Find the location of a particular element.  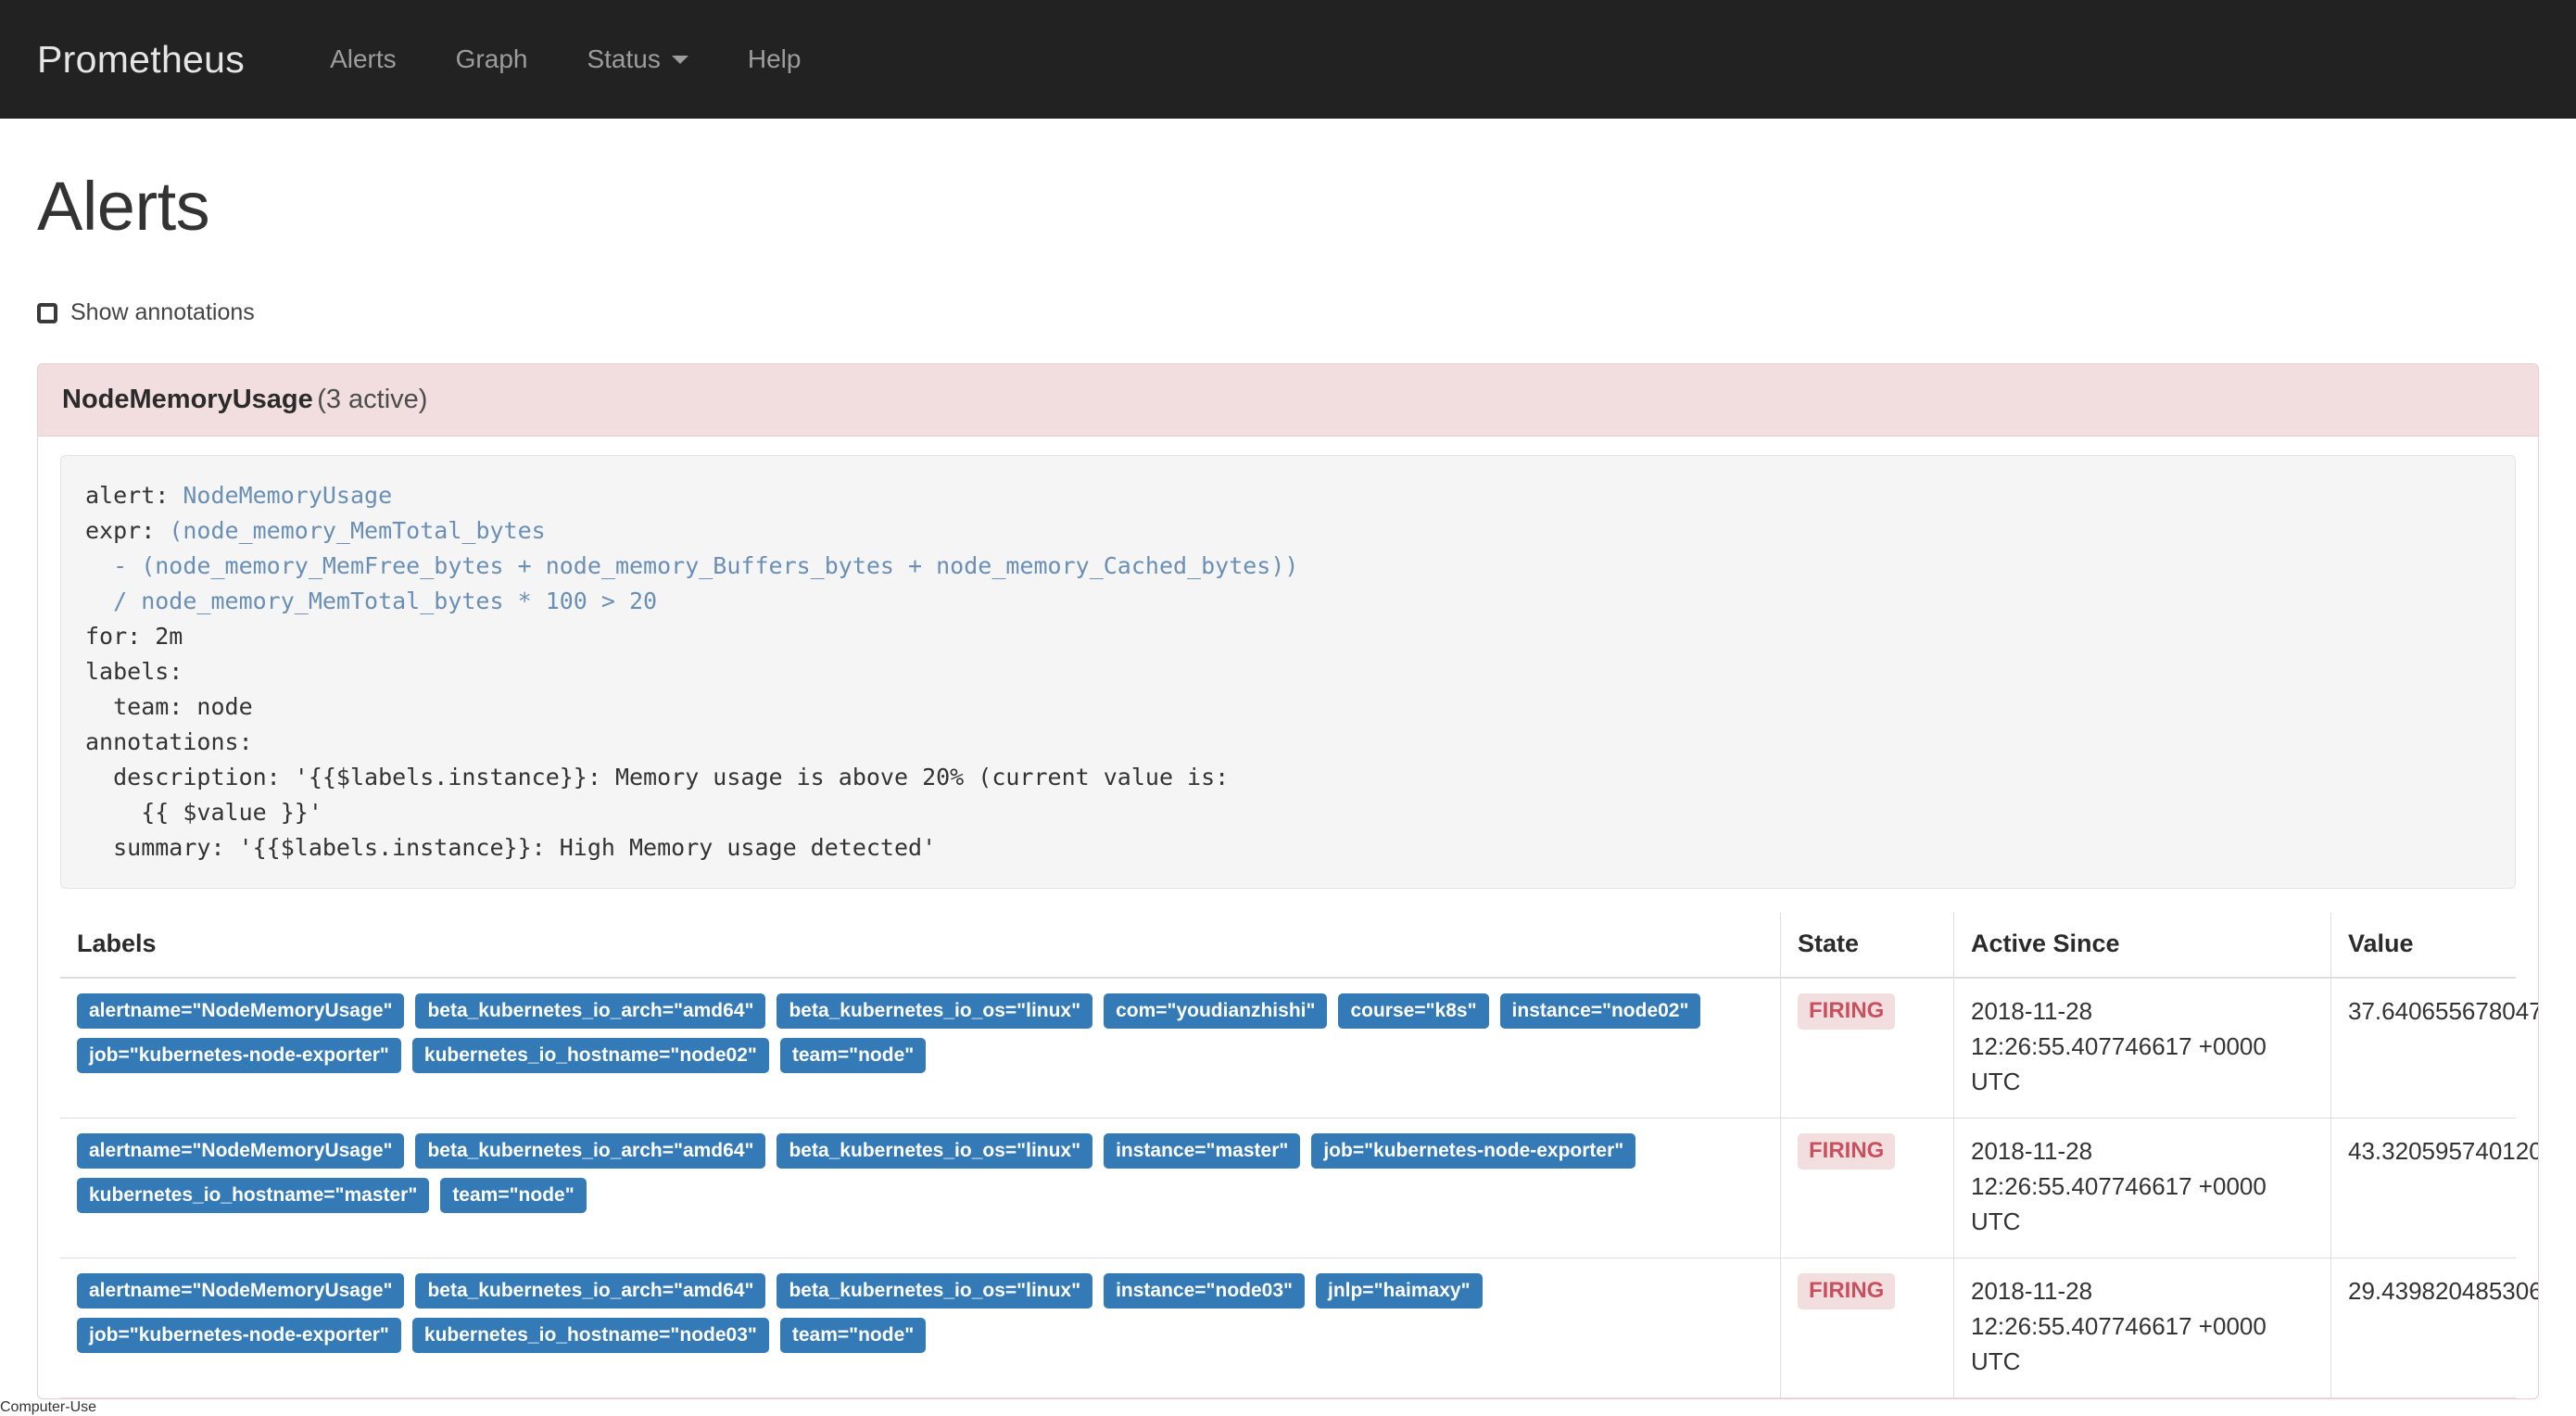

nav-item-alerts-label: Alerts is located at coordinates (363, 58).